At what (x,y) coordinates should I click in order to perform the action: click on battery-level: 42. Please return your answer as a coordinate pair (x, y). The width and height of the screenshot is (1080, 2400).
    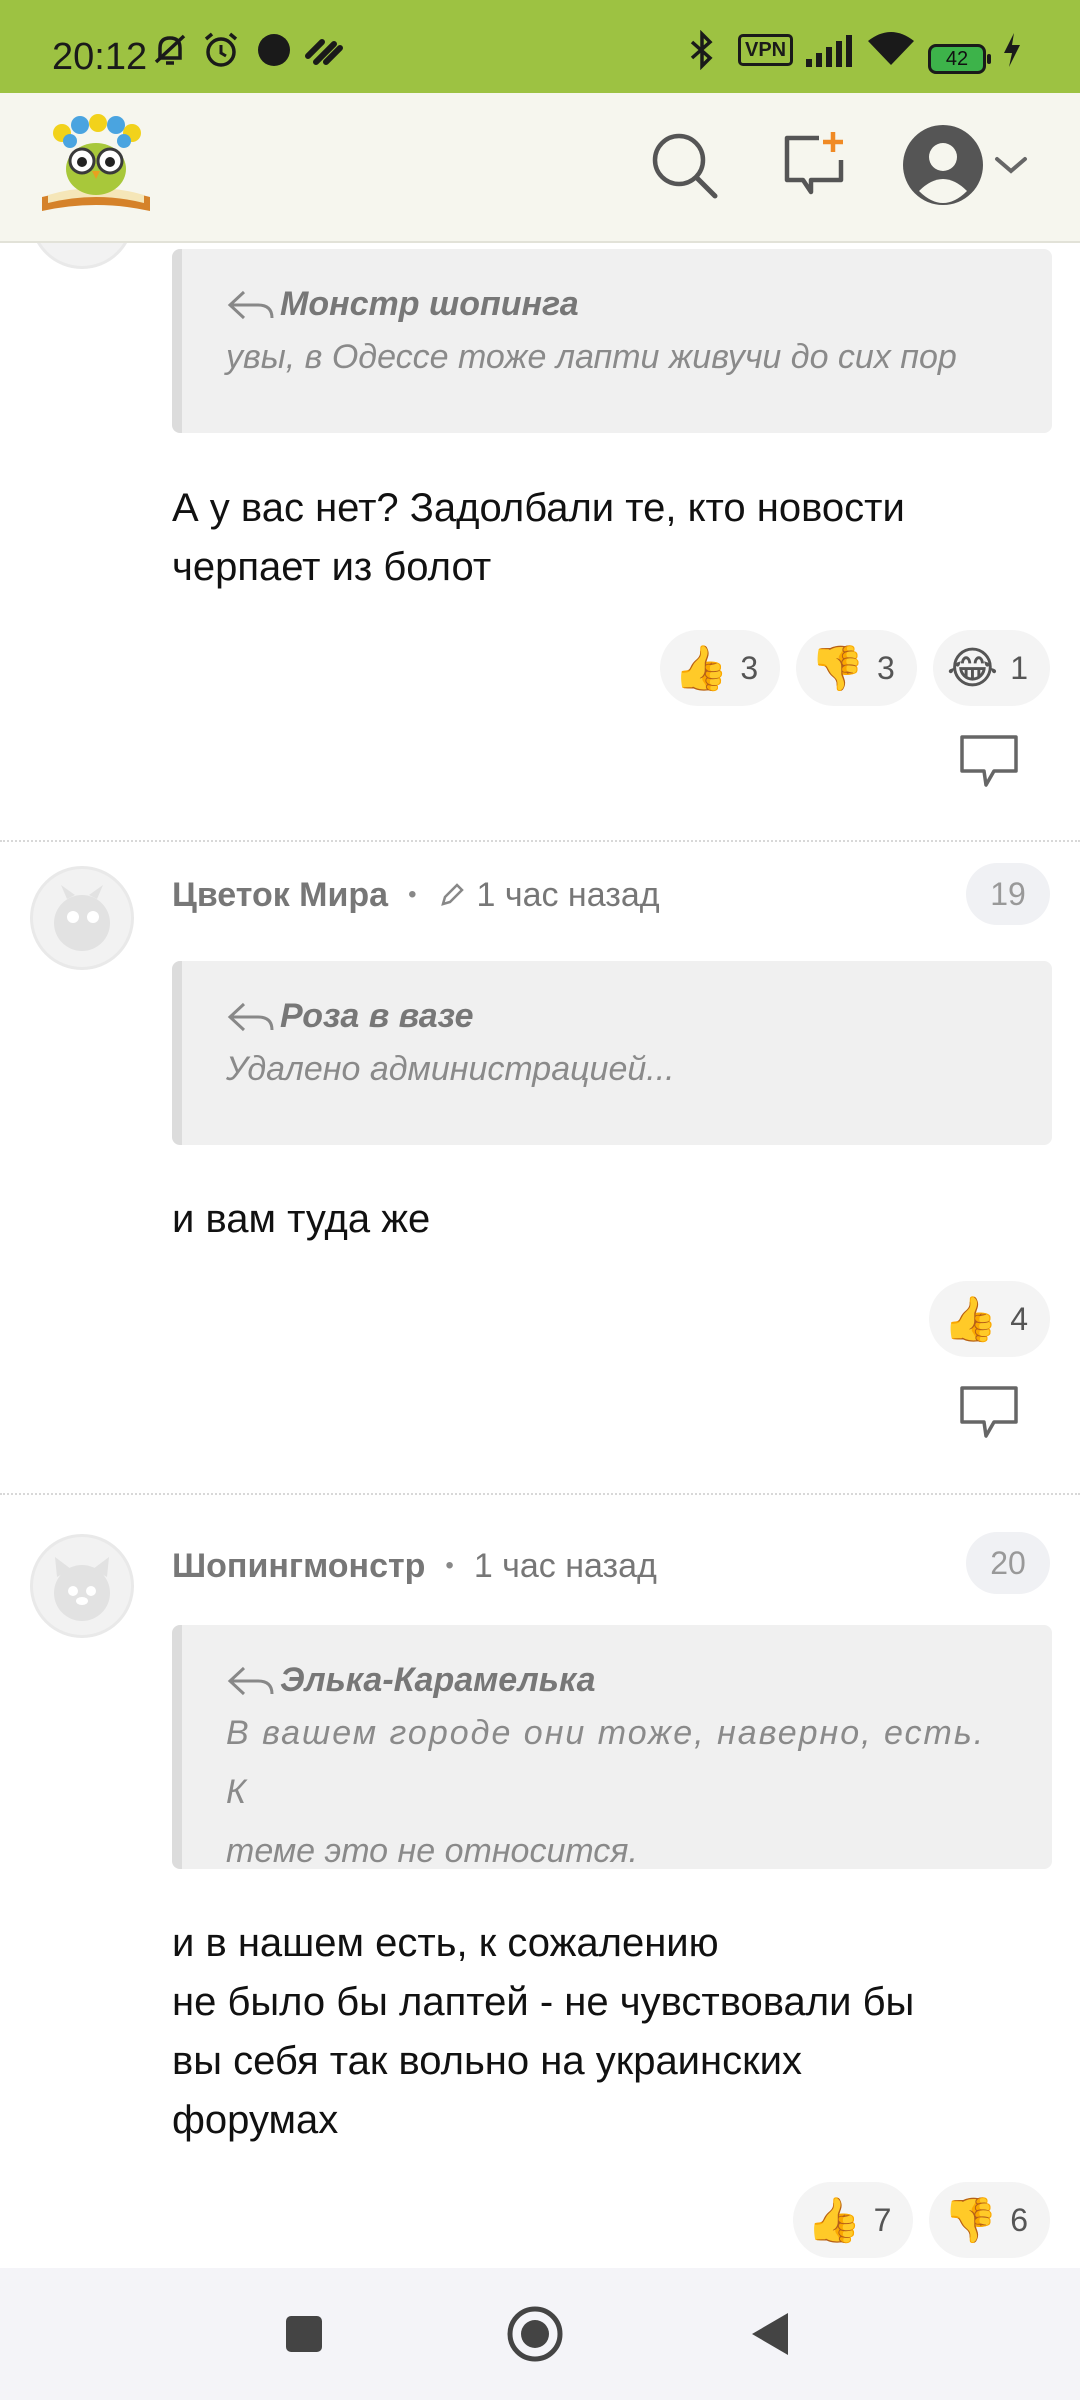
    Looking at the image, I should click on (957, 59).